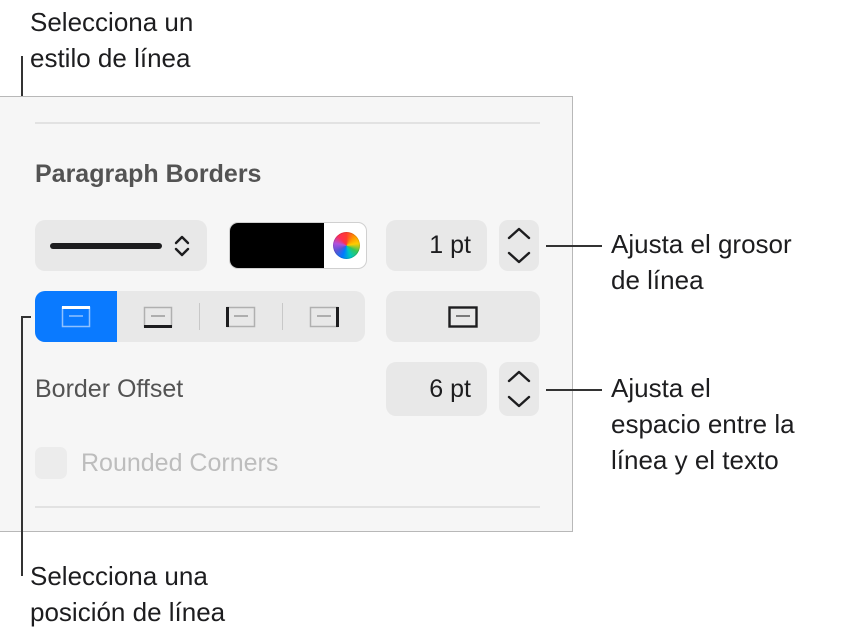 This screenshot has width=846, height=638. What do you see at coordinates (701, 262) in the screenshot?
I see `callout-line-thickness: Ajusta el grosor de línea` at bounding box center [701, 262].